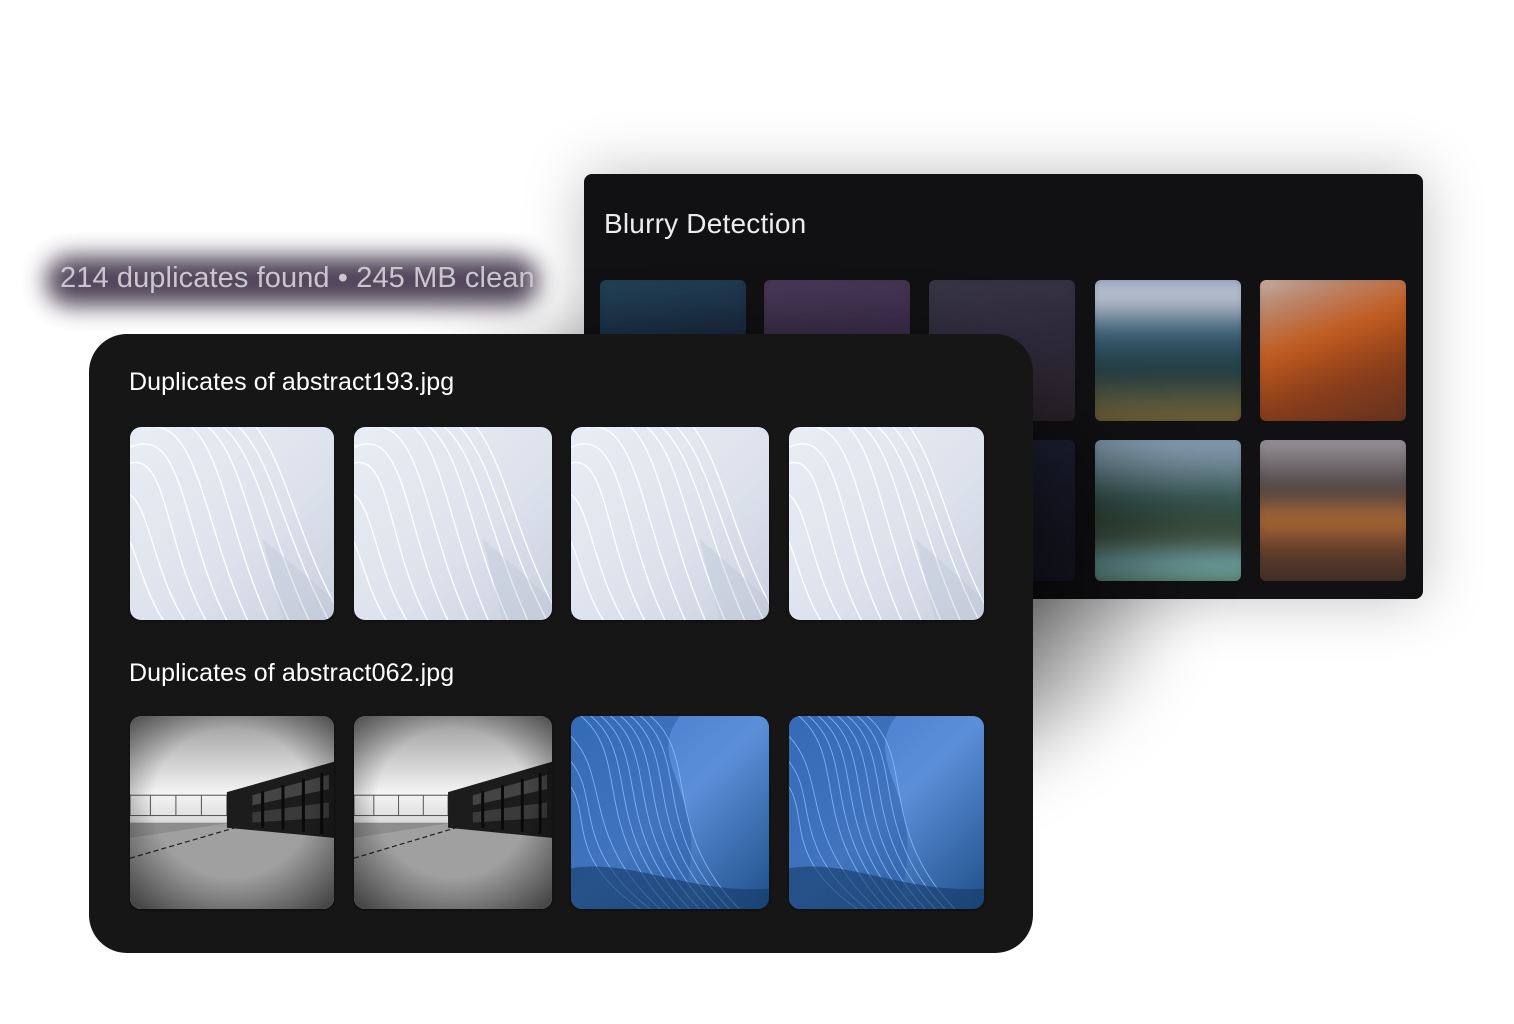 The height and width of the screenshot is (1024, 1514). What do you see at coordinates (297, 278) in the screenshot?
I see `duplicates-stats-text: 214 duplicates found • 245 MB clean` at bounding box center [297, 278].